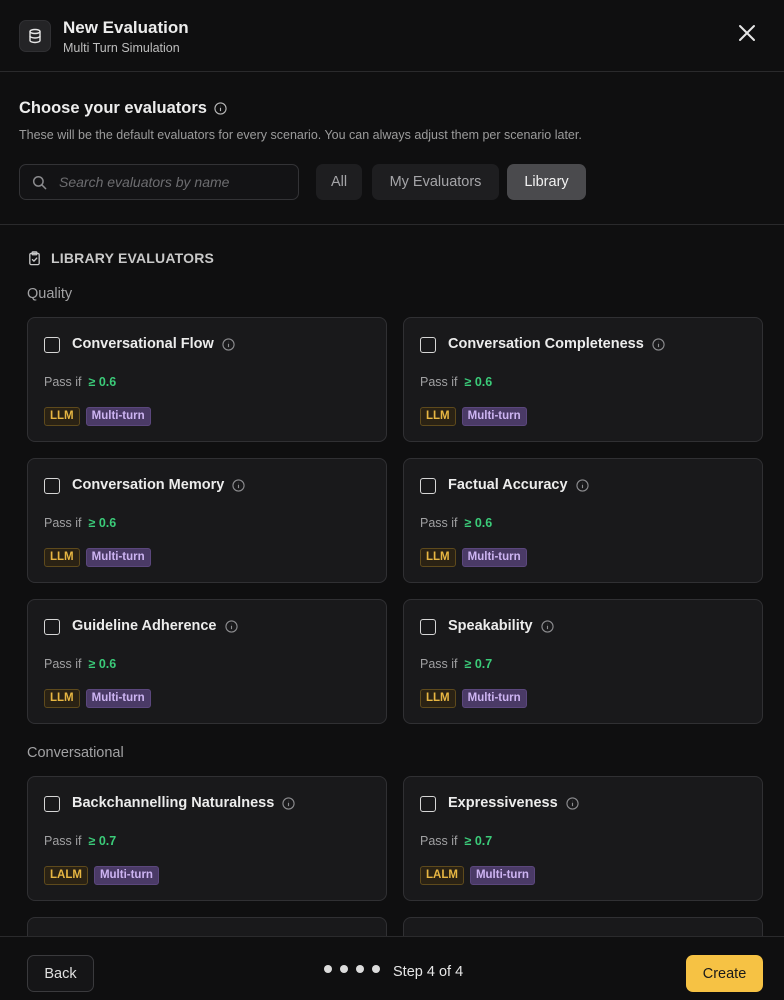 Image resolution: width=784 pixels, height=1000 pixels. I want to click on filter-library: Library, so click(546, 182).